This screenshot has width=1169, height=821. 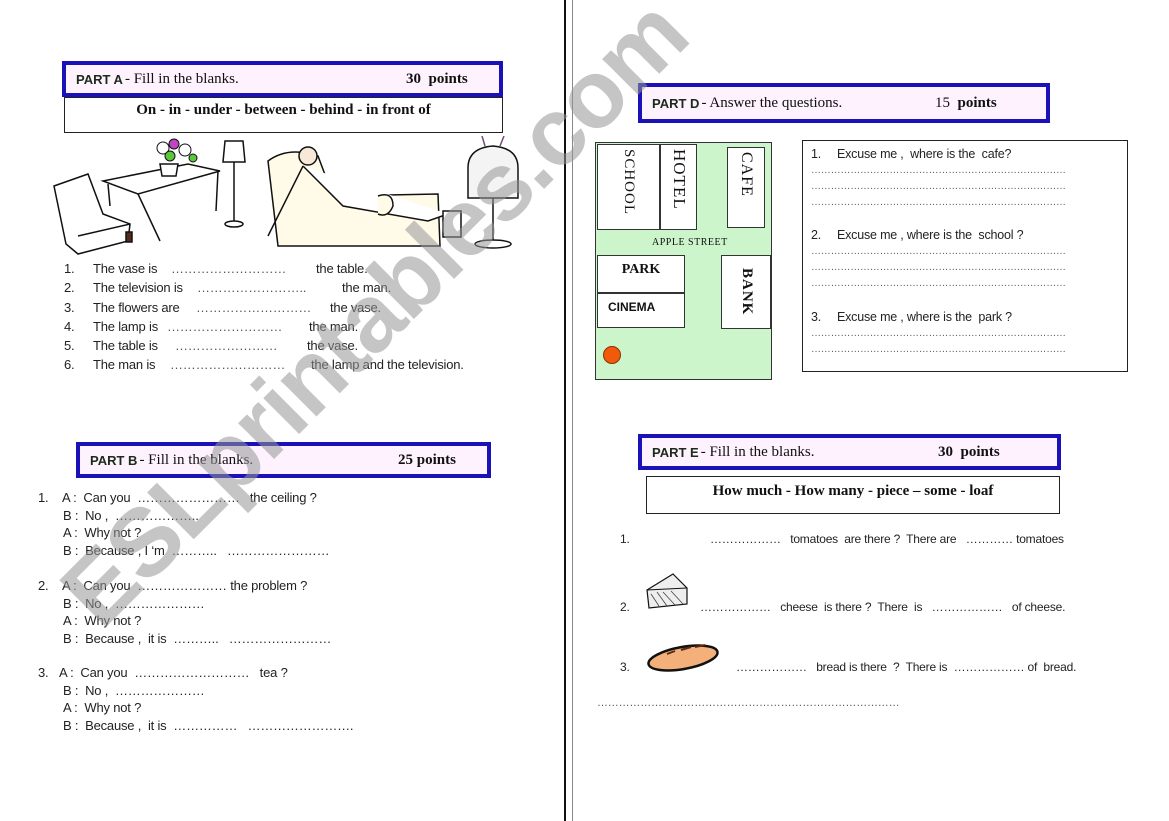 I want to click on part-a-item-text: The man is, so click(x=124, y=364).